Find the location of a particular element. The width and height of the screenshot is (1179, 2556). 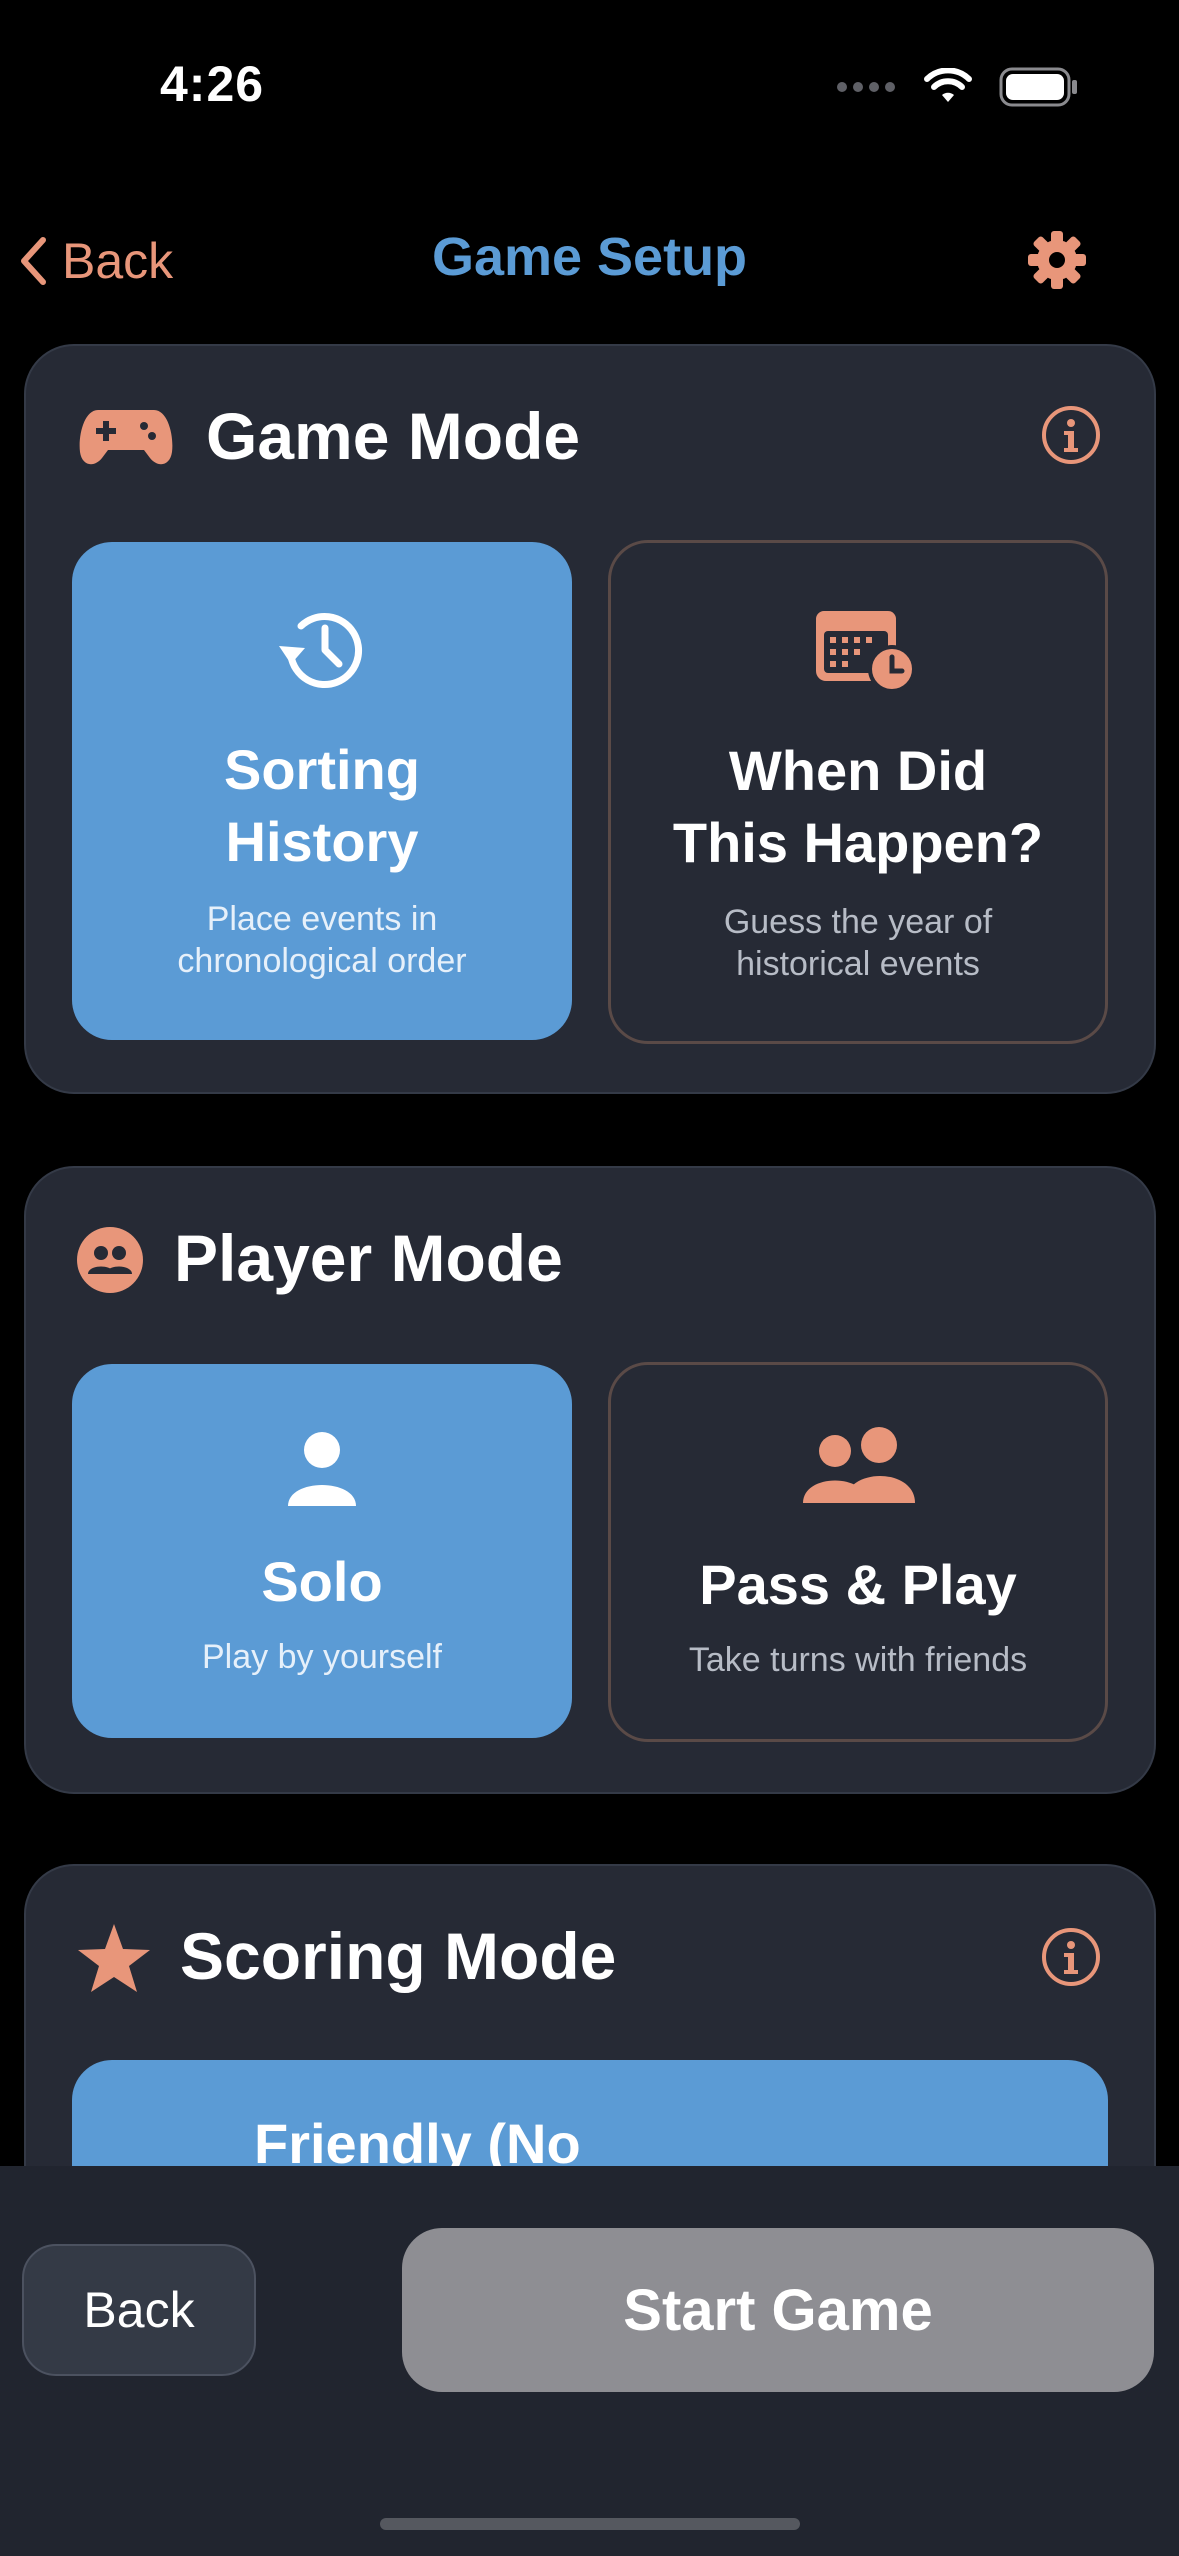

player-group-icon is located at coordinates (110, 1260).